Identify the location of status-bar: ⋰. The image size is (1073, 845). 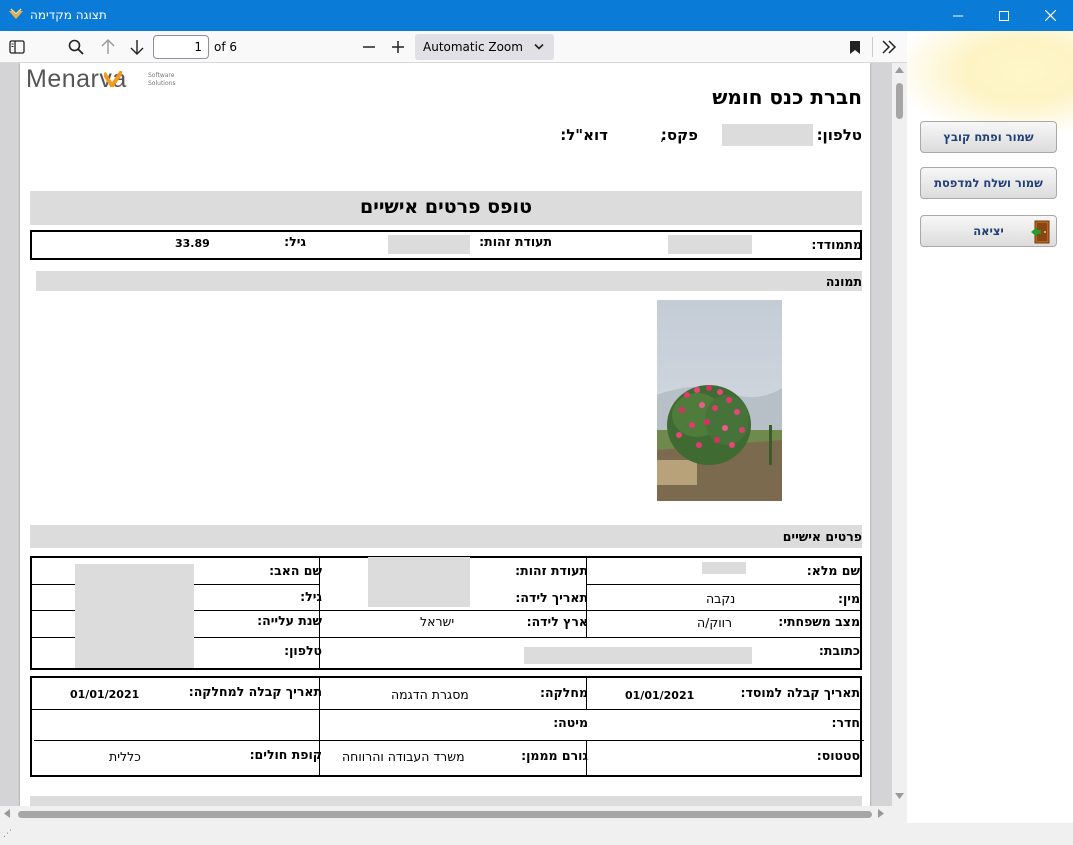
(536, 834).